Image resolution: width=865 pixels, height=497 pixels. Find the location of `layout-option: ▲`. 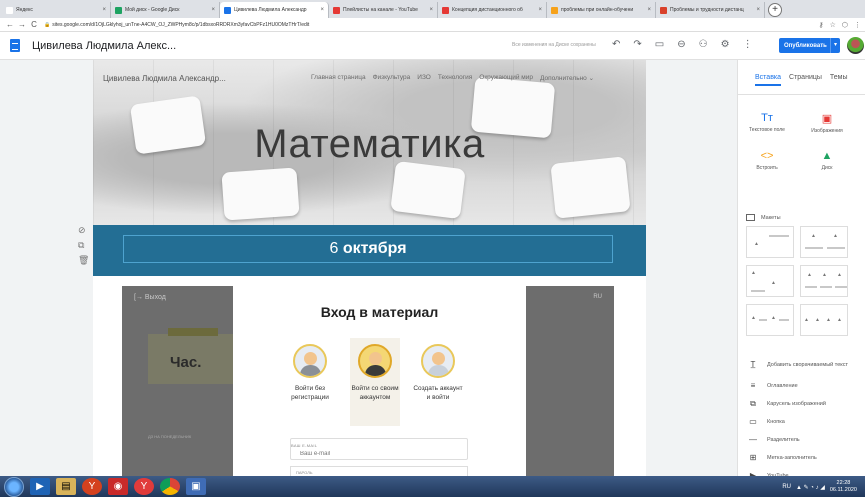

layout-option: ▲ is located at coordinates (770, 242).